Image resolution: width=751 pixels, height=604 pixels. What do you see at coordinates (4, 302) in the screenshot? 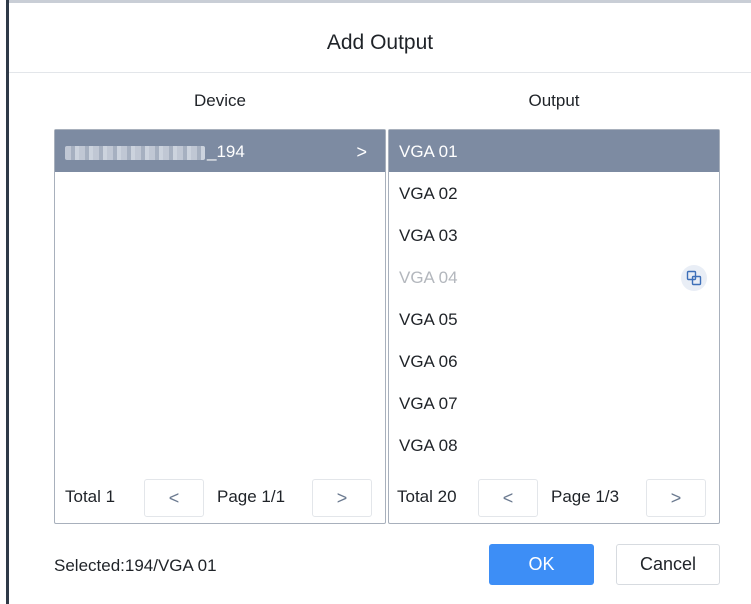
I see `window-left-edge` at bounding box center [4, 302].